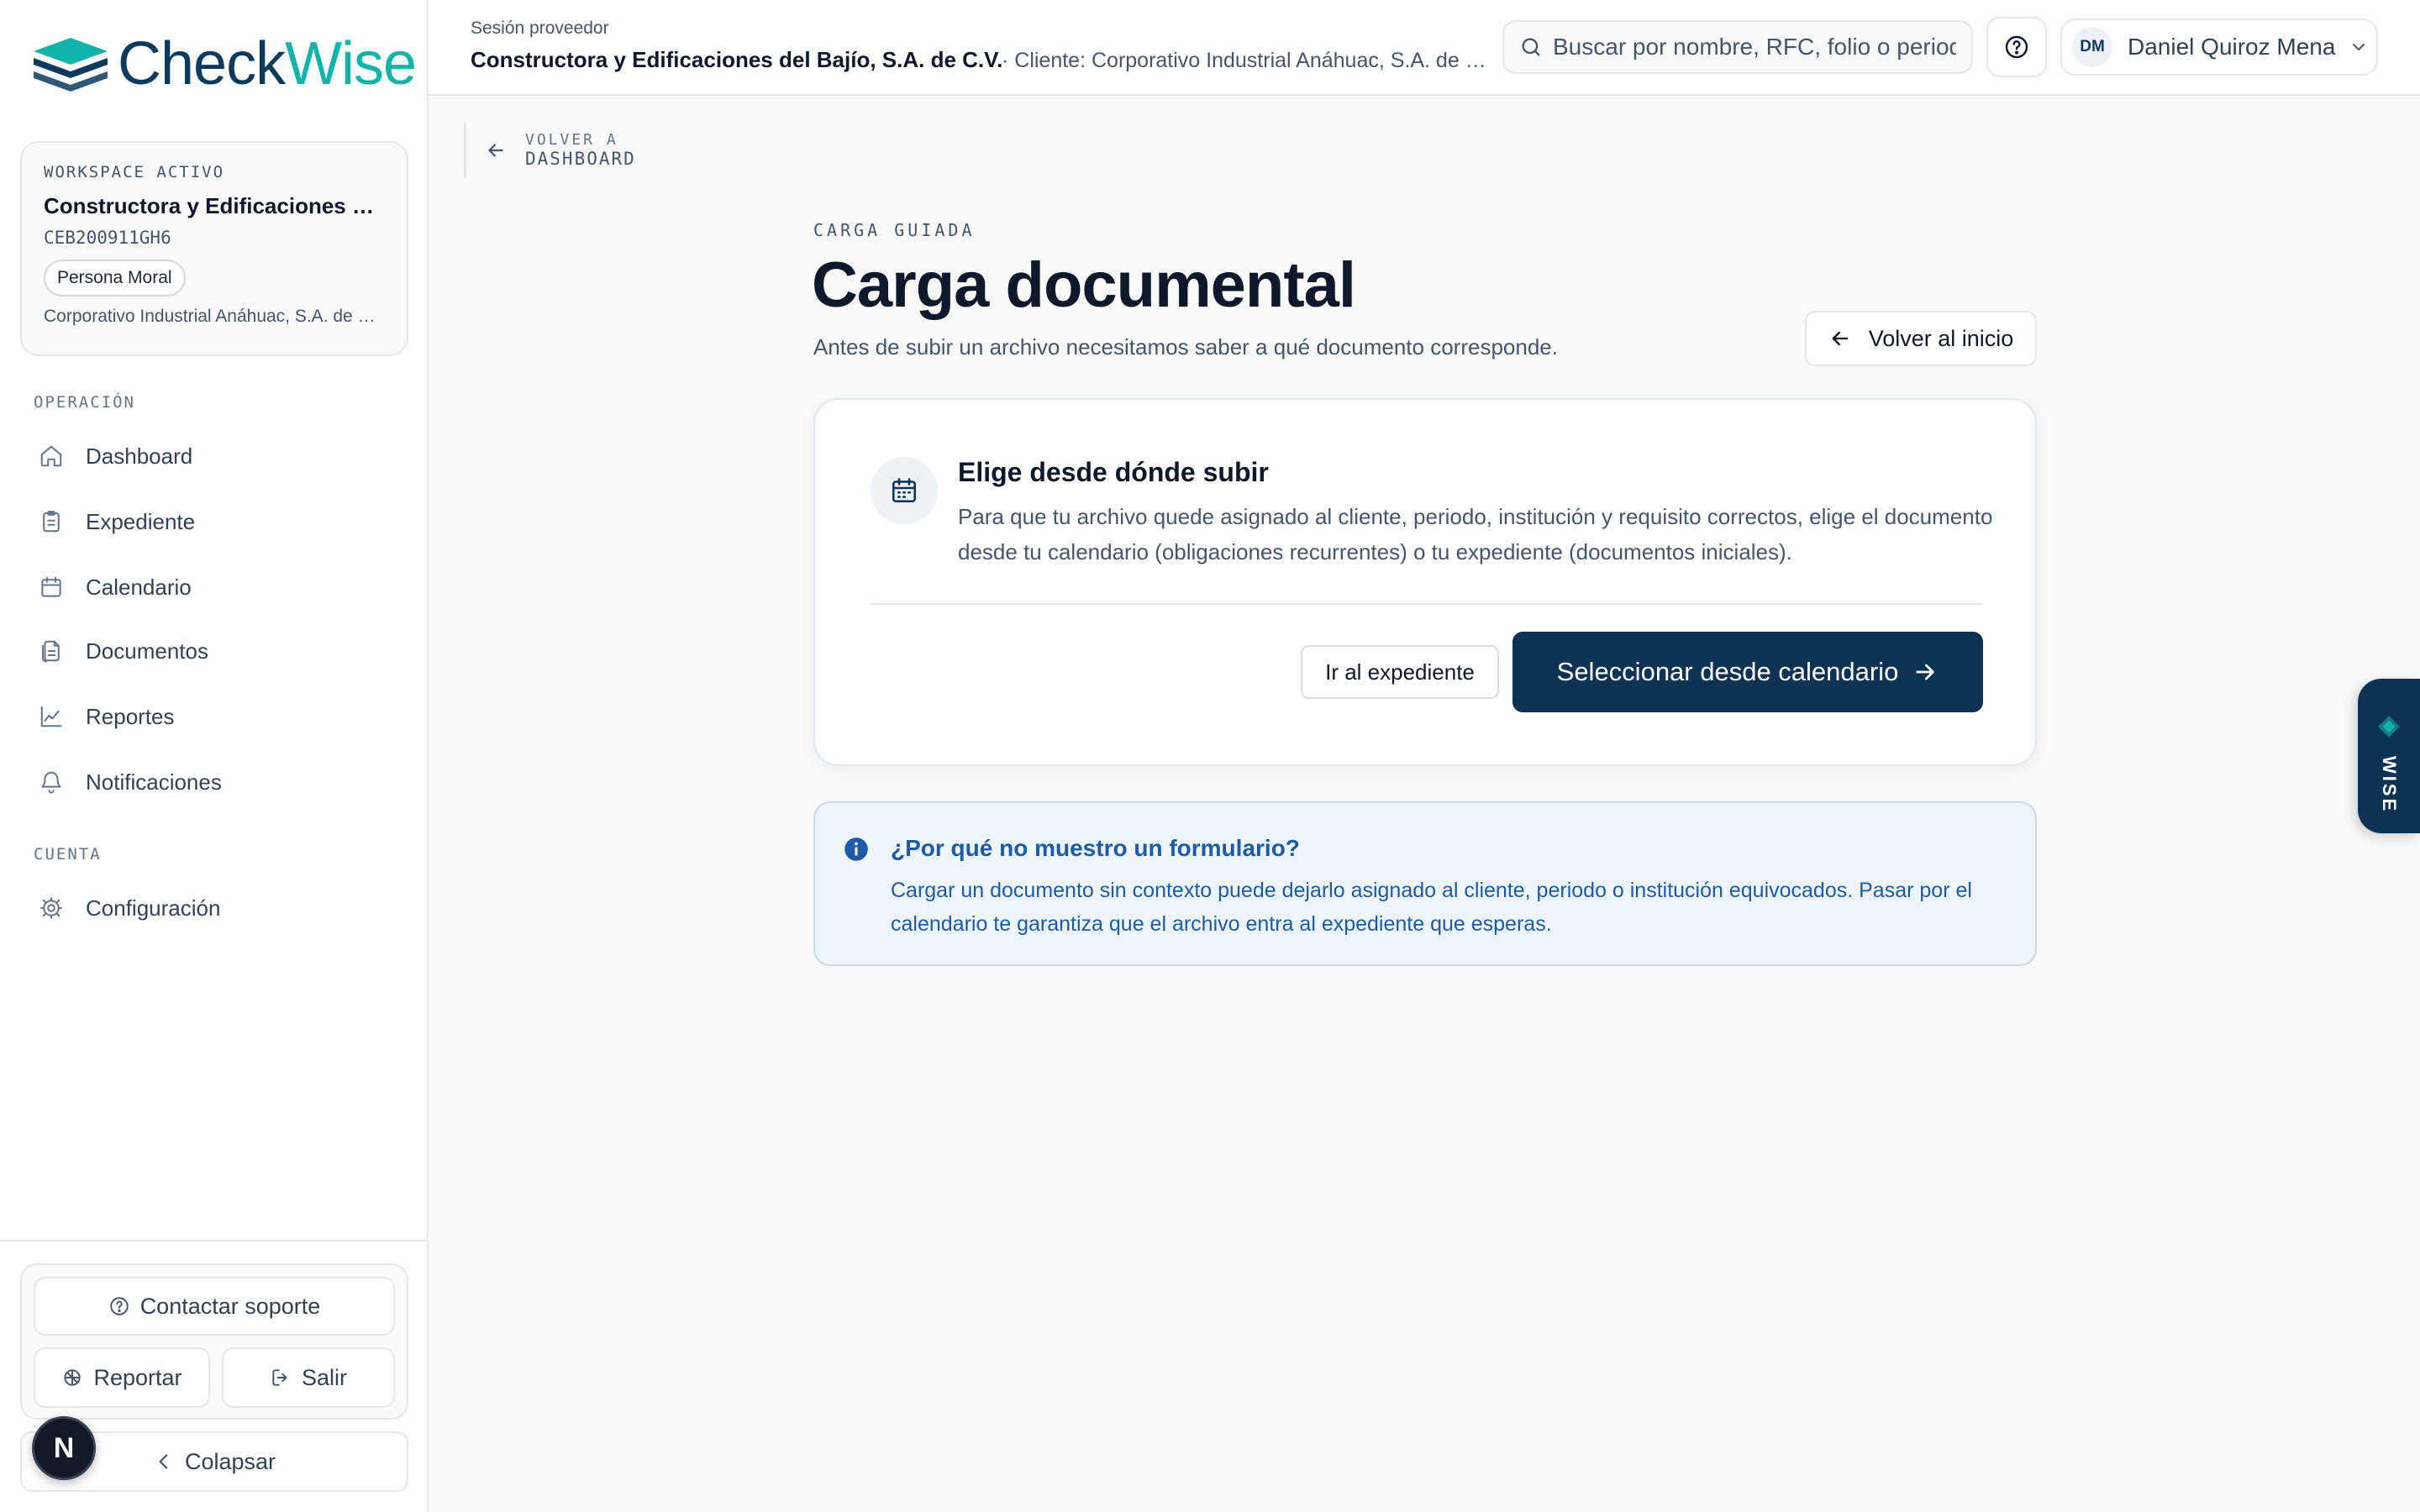  Describe the element at coordinates (214, 521) in the screenshot. I see `sidebar-item-expediente: Expediente` at that location.